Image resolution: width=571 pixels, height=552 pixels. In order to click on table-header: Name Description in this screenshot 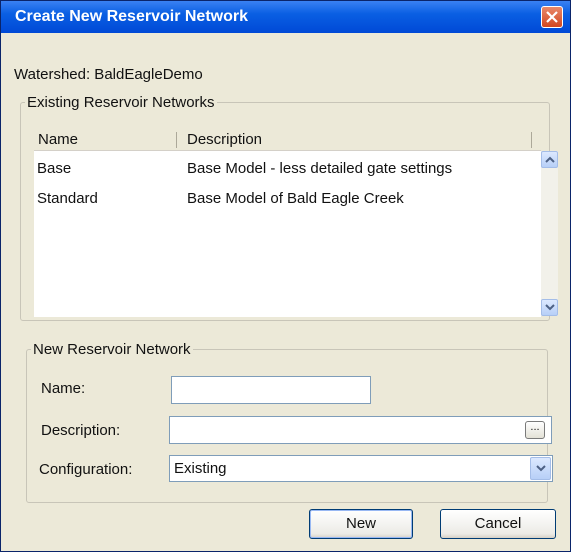, I will do `click(287, 140)`.